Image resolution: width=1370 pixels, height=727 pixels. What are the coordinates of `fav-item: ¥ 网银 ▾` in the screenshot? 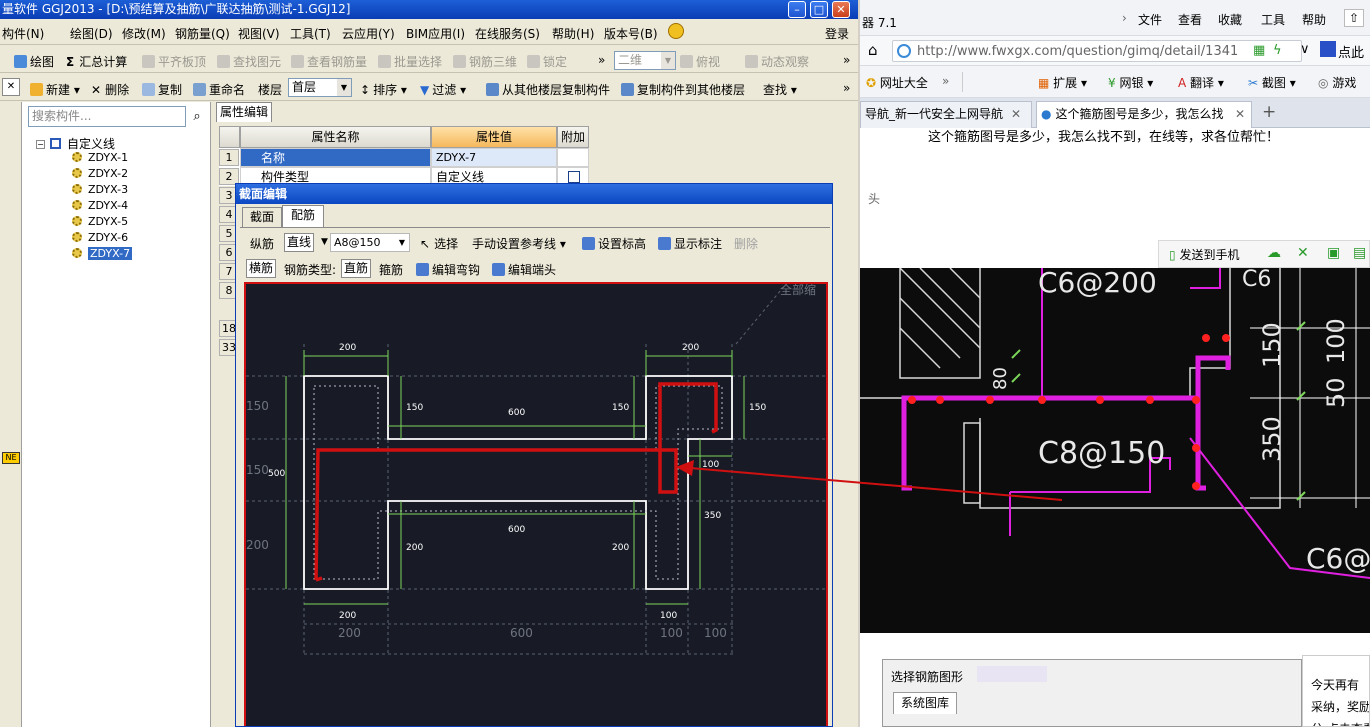 It's located at (1130, 82).